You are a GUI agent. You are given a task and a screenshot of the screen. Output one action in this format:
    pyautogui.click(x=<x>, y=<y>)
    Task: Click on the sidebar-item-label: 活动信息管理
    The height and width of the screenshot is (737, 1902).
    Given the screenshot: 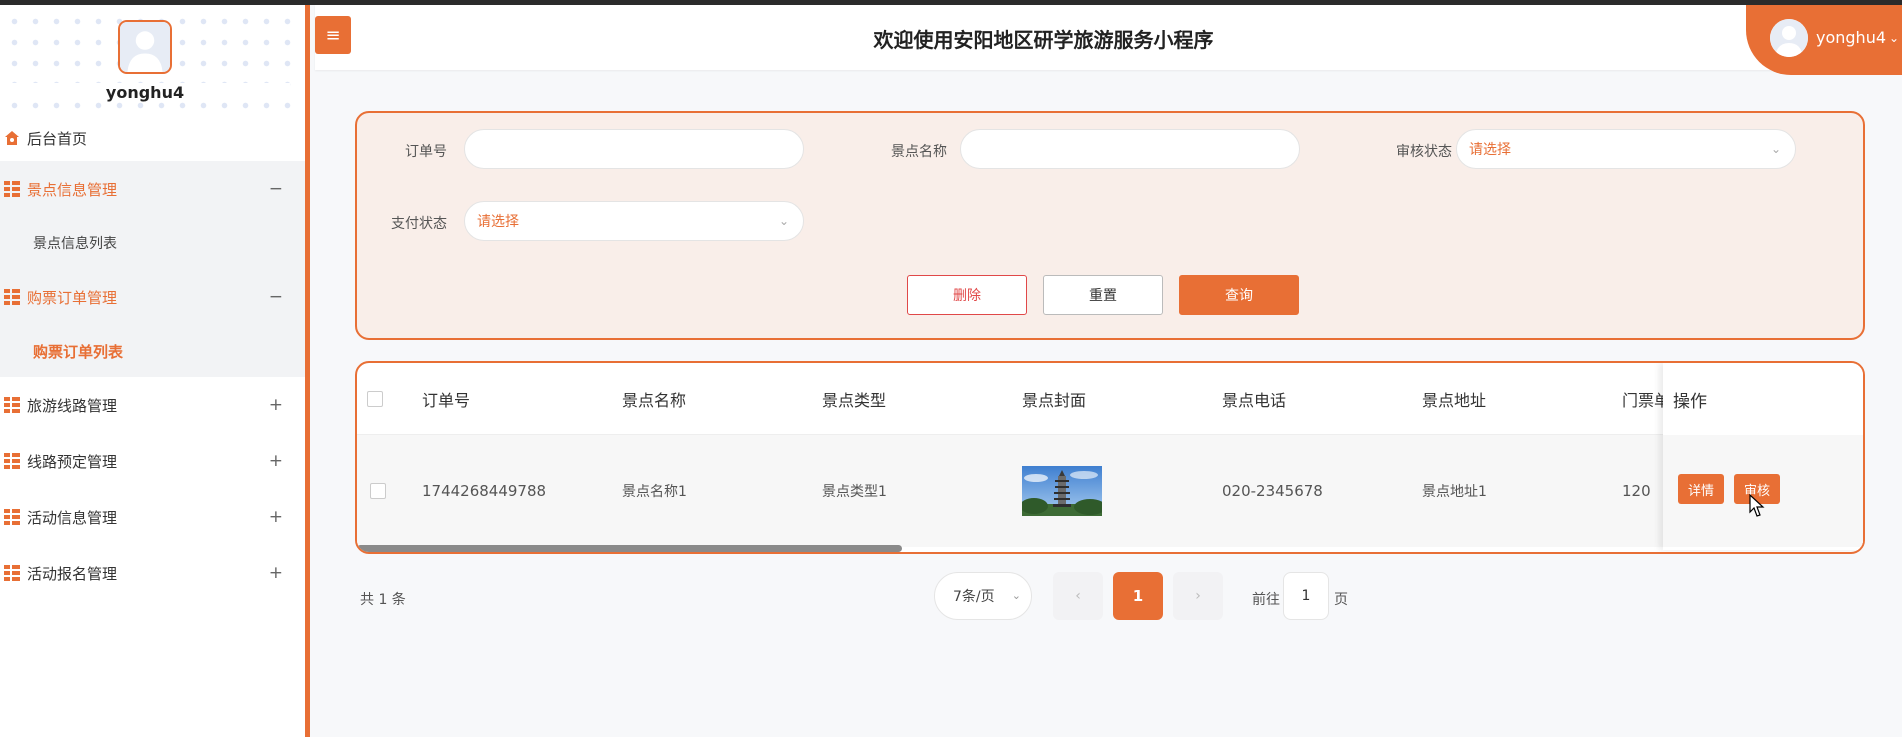 What is the action you would take?
    pyautogui.click(x=72, y=517)
    